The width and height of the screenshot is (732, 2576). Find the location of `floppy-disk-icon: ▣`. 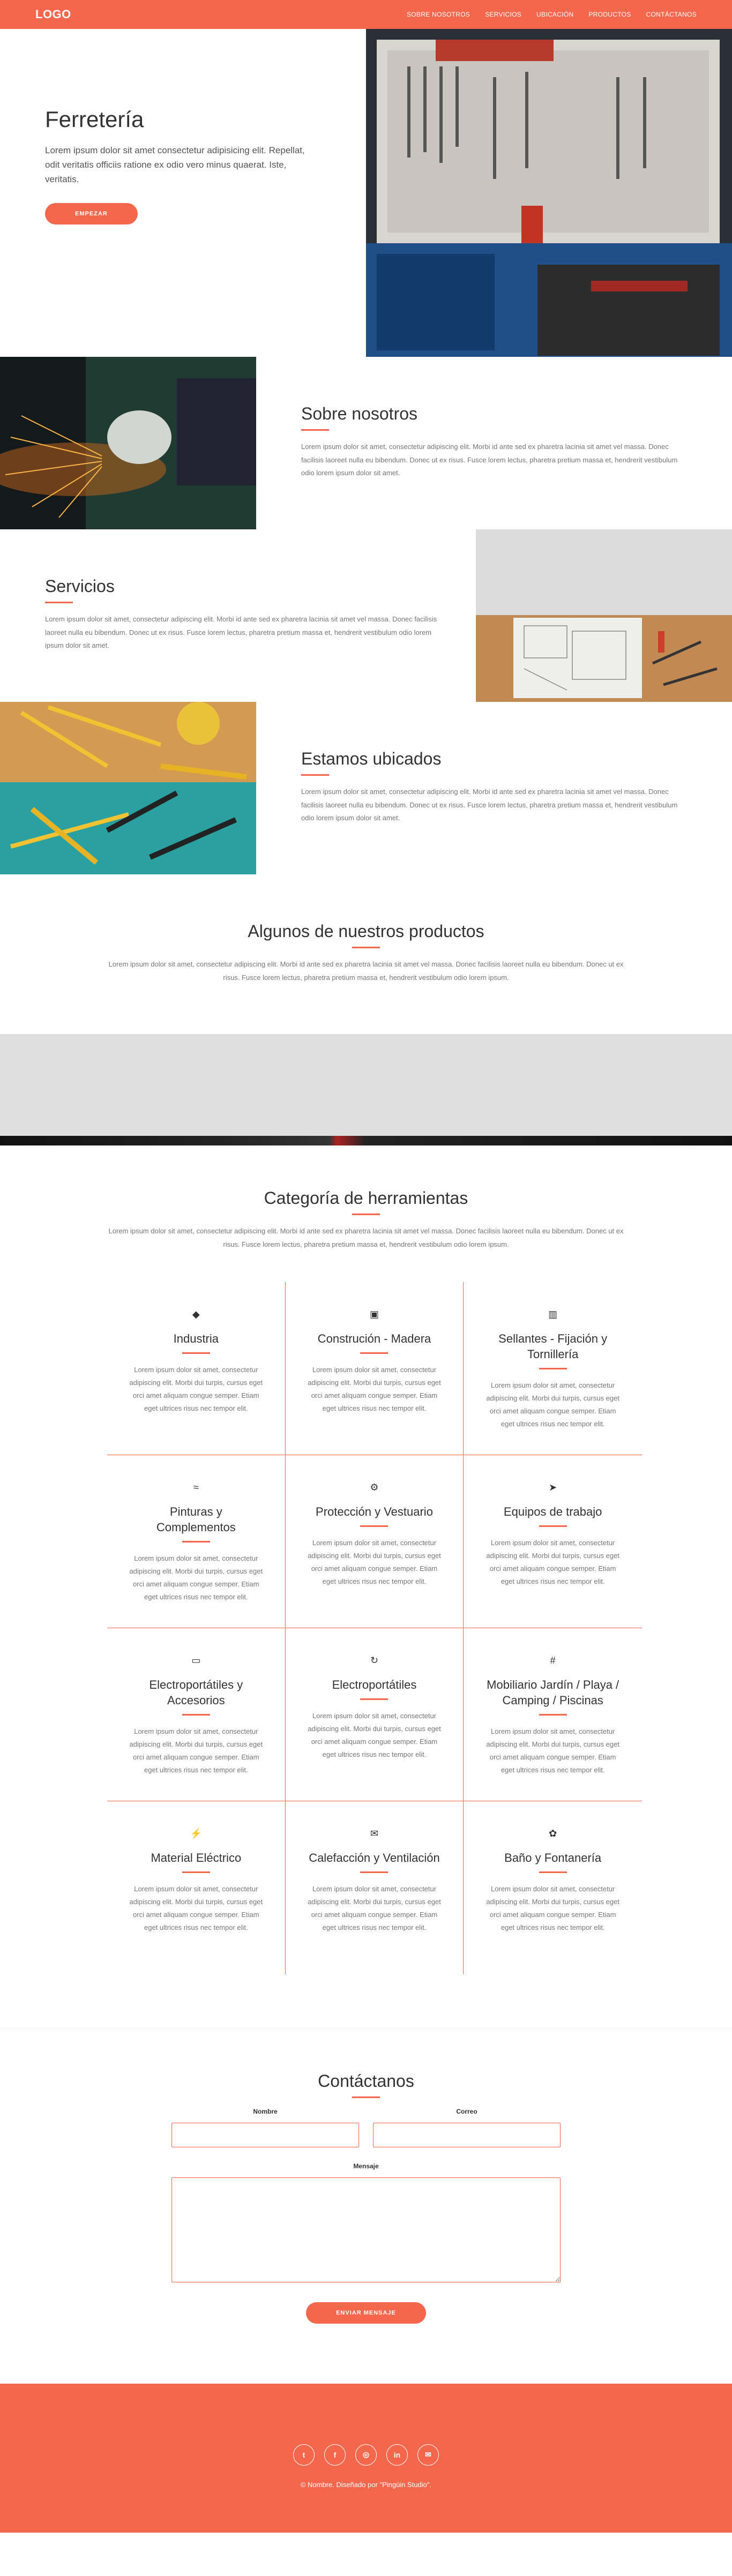

floppy-disk-icon: ▣ is located at coordinates (374, 1314).